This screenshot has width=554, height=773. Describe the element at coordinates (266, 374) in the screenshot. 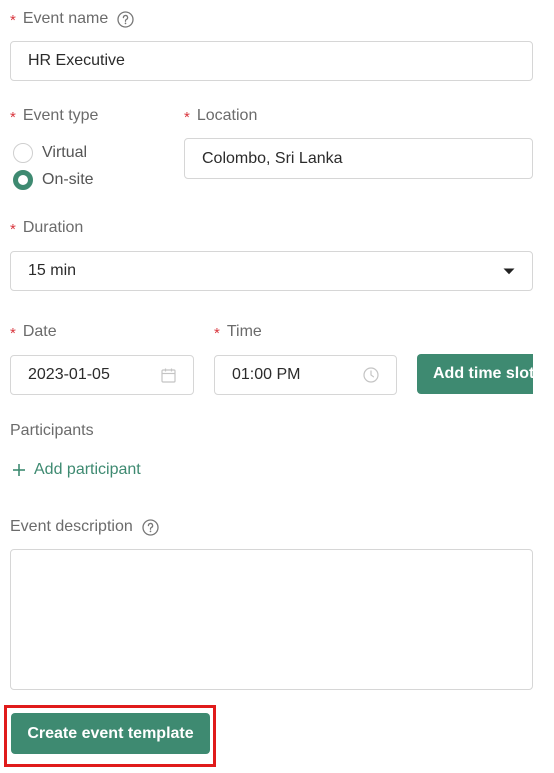

I see `time-value: 01:00 PM` at that location.